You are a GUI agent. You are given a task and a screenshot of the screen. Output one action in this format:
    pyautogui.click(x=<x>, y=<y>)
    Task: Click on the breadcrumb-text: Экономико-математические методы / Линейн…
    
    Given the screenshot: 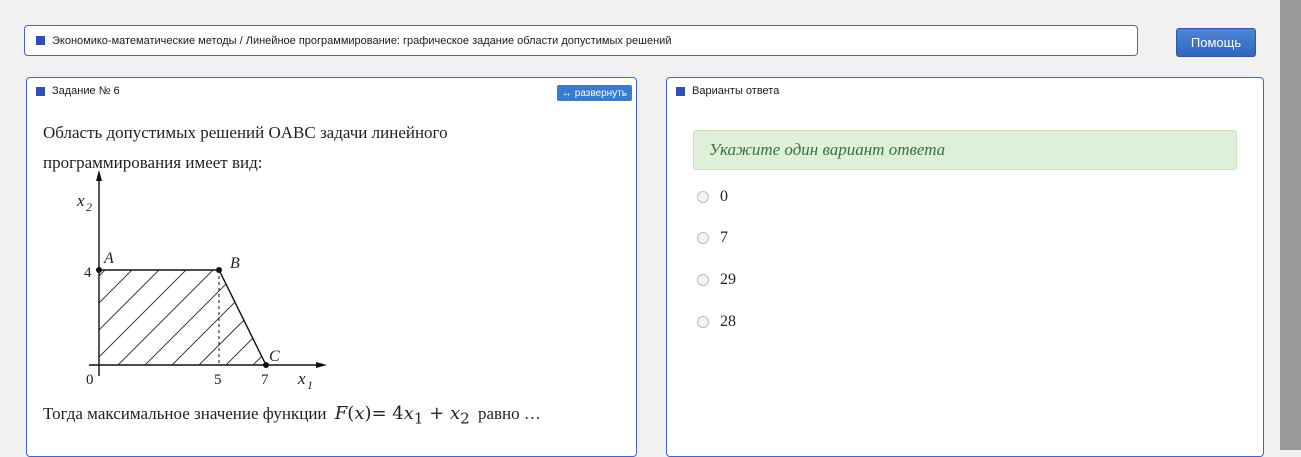 What is the action you would take?
    pyautogui.click(x=362, y=40)
    